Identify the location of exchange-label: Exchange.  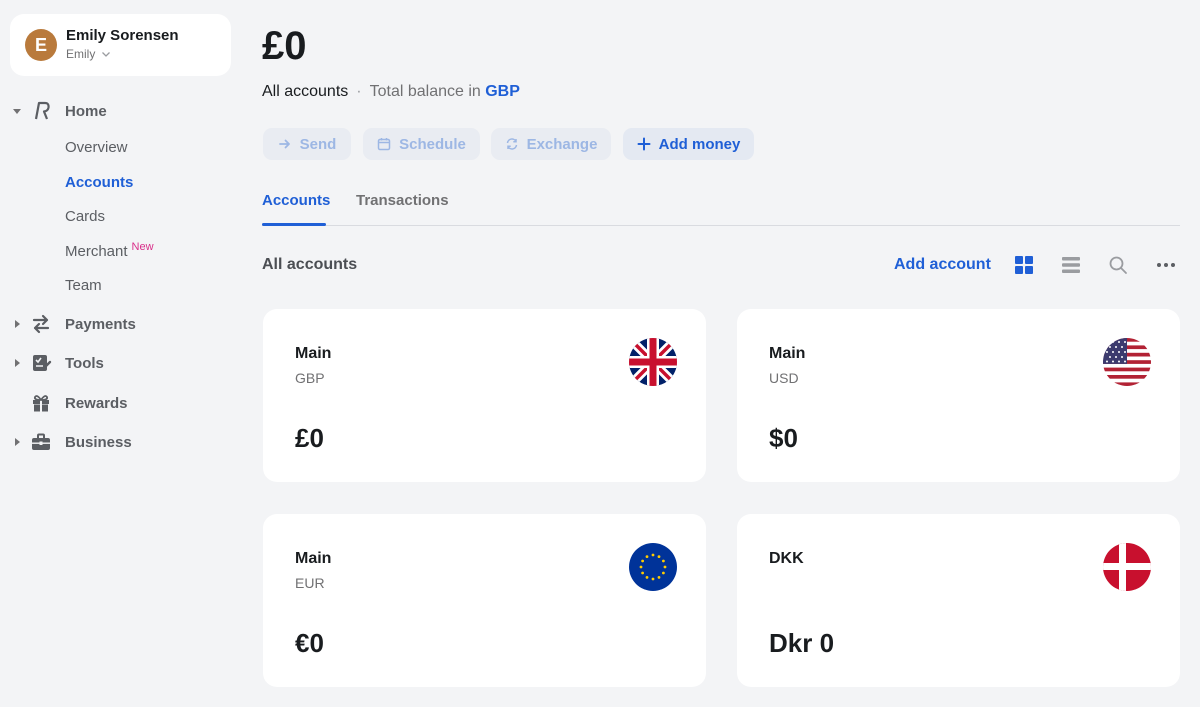
(562, 144).